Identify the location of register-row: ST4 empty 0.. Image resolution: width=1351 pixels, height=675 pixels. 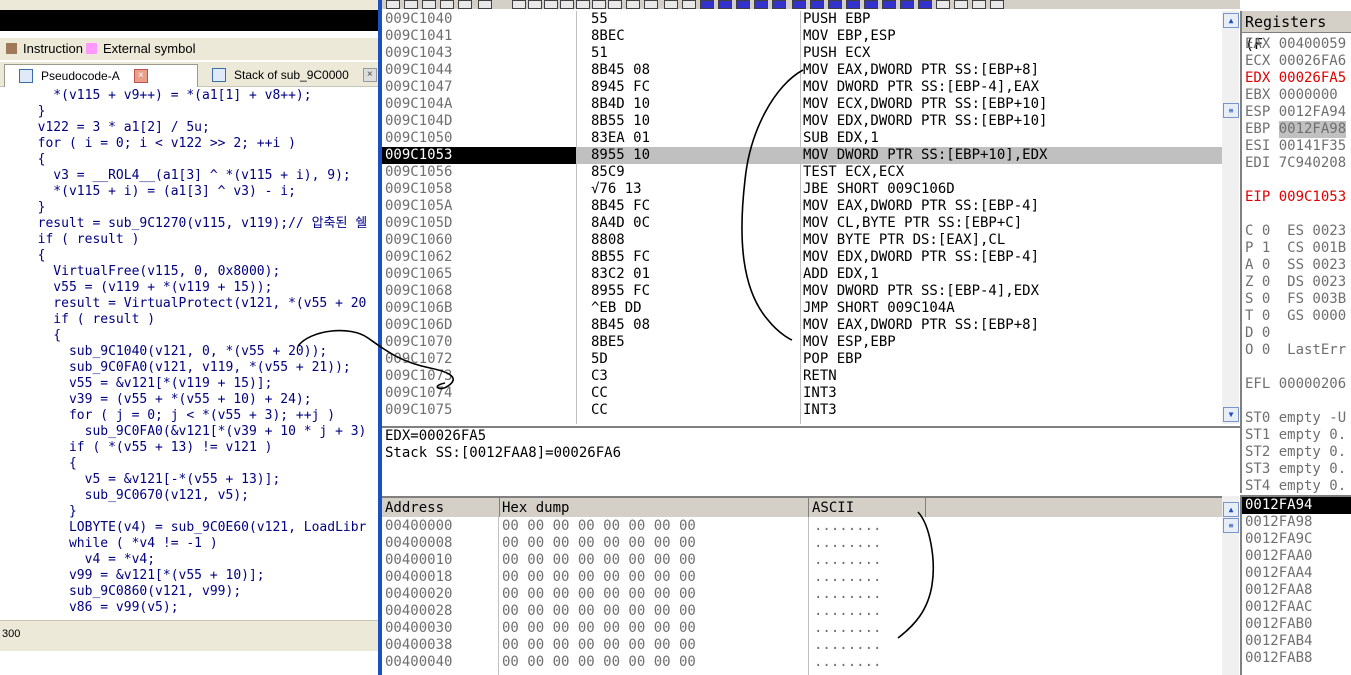
(1295, 485).